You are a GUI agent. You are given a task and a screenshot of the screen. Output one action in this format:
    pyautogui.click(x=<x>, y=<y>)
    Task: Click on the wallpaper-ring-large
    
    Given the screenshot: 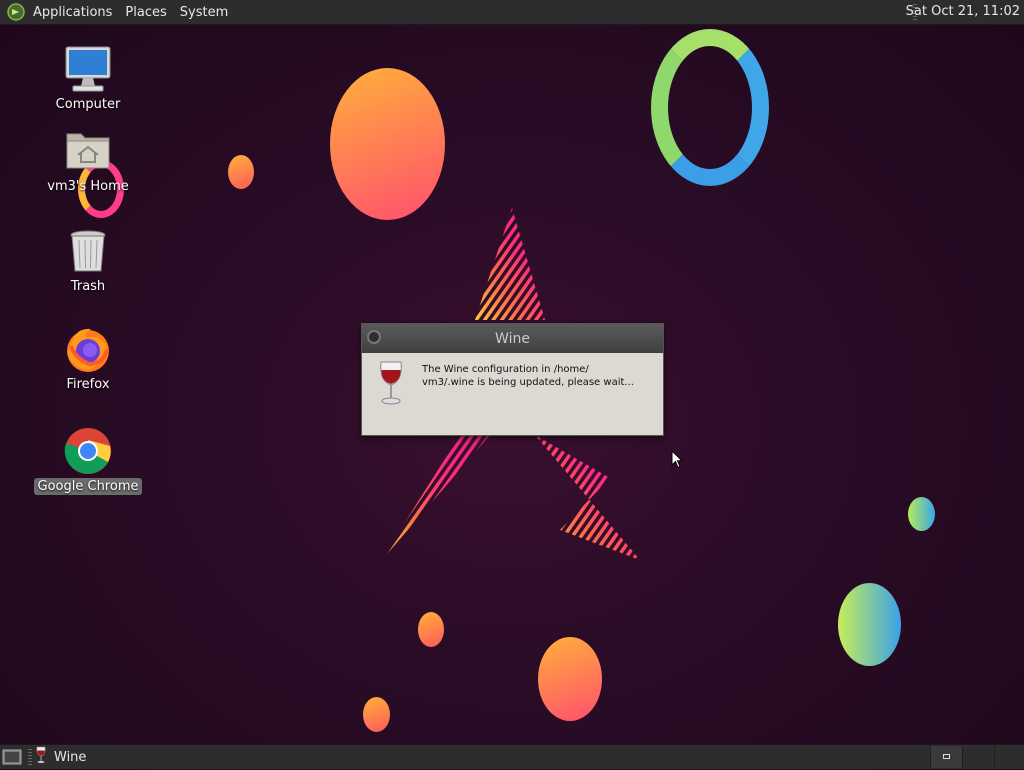 What is the action you would take?
    pyautogui.click(x=710, y=107)
    